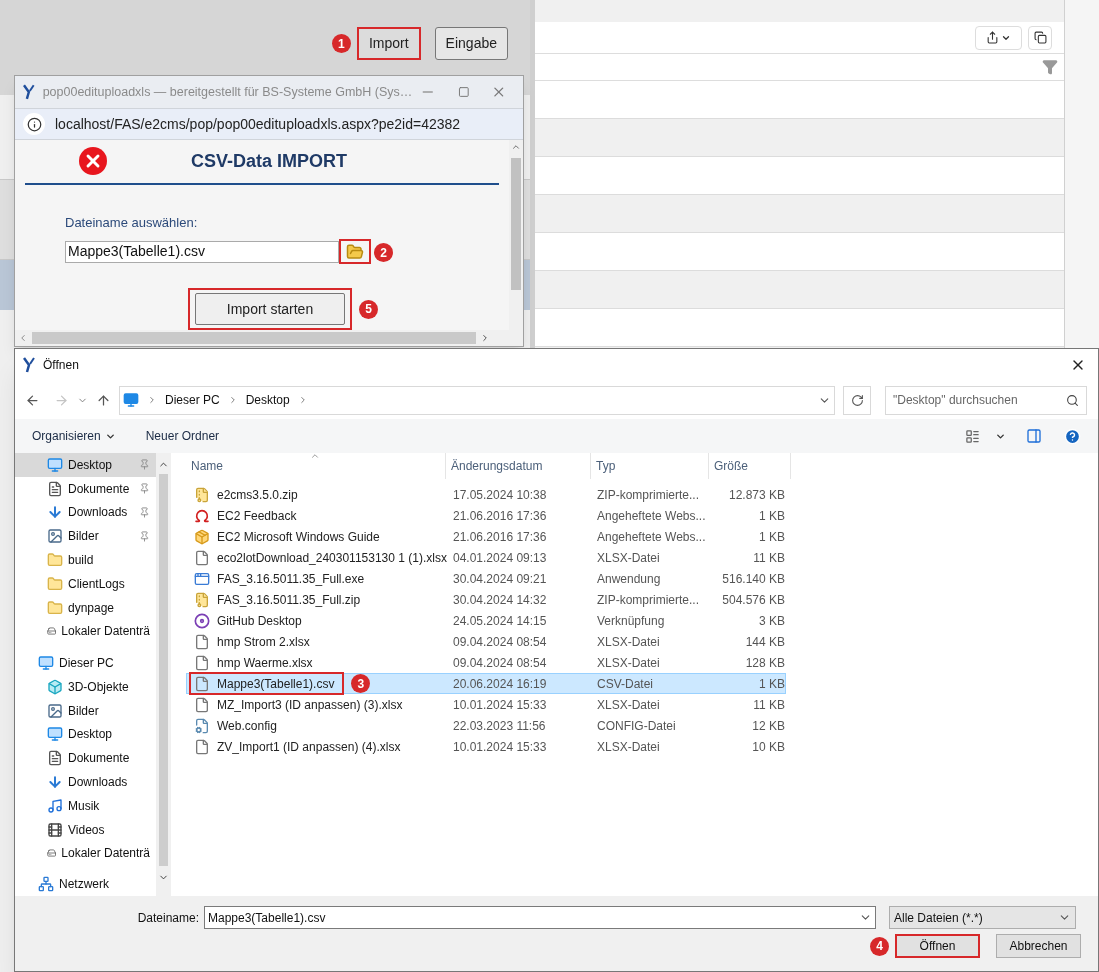 This screenshot has width=1099, height=972. Describe the element at coordinates (85, 686) in the screenshot. I see `nav-item: 3D-Objekte` at that location.